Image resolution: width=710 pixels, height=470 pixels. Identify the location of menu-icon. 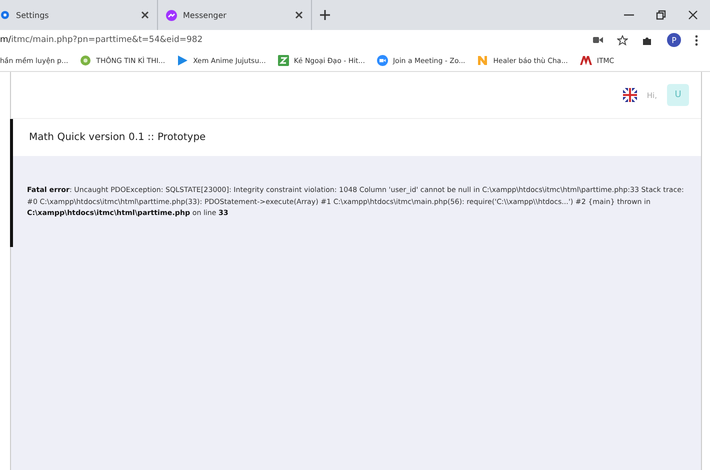
(696, 40).